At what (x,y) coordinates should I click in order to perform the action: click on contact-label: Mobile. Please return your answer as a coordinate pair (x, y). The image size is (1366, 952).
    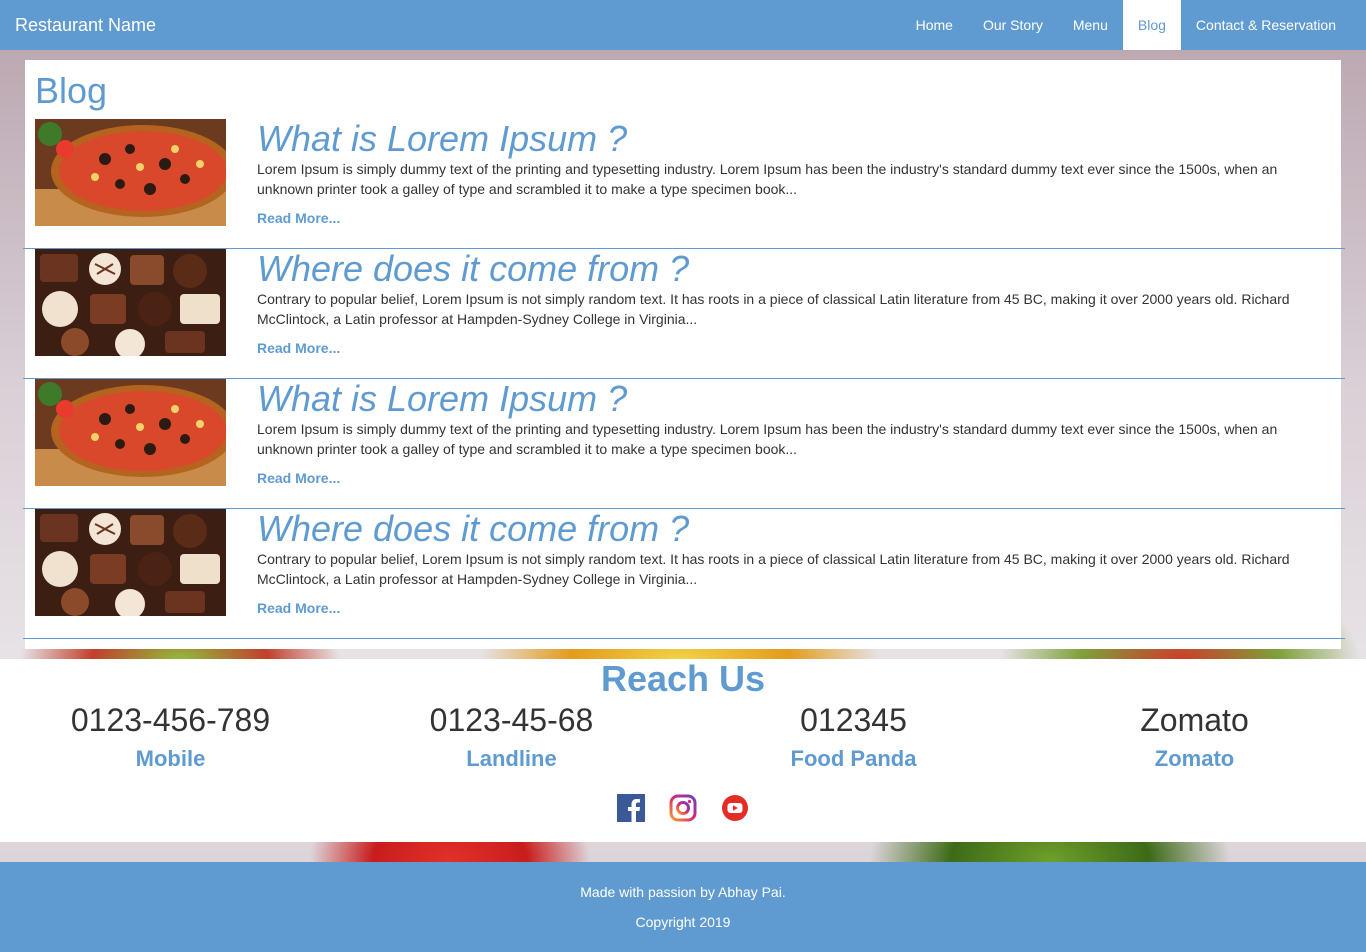
    Looking at the image, I should click on (170, 758).